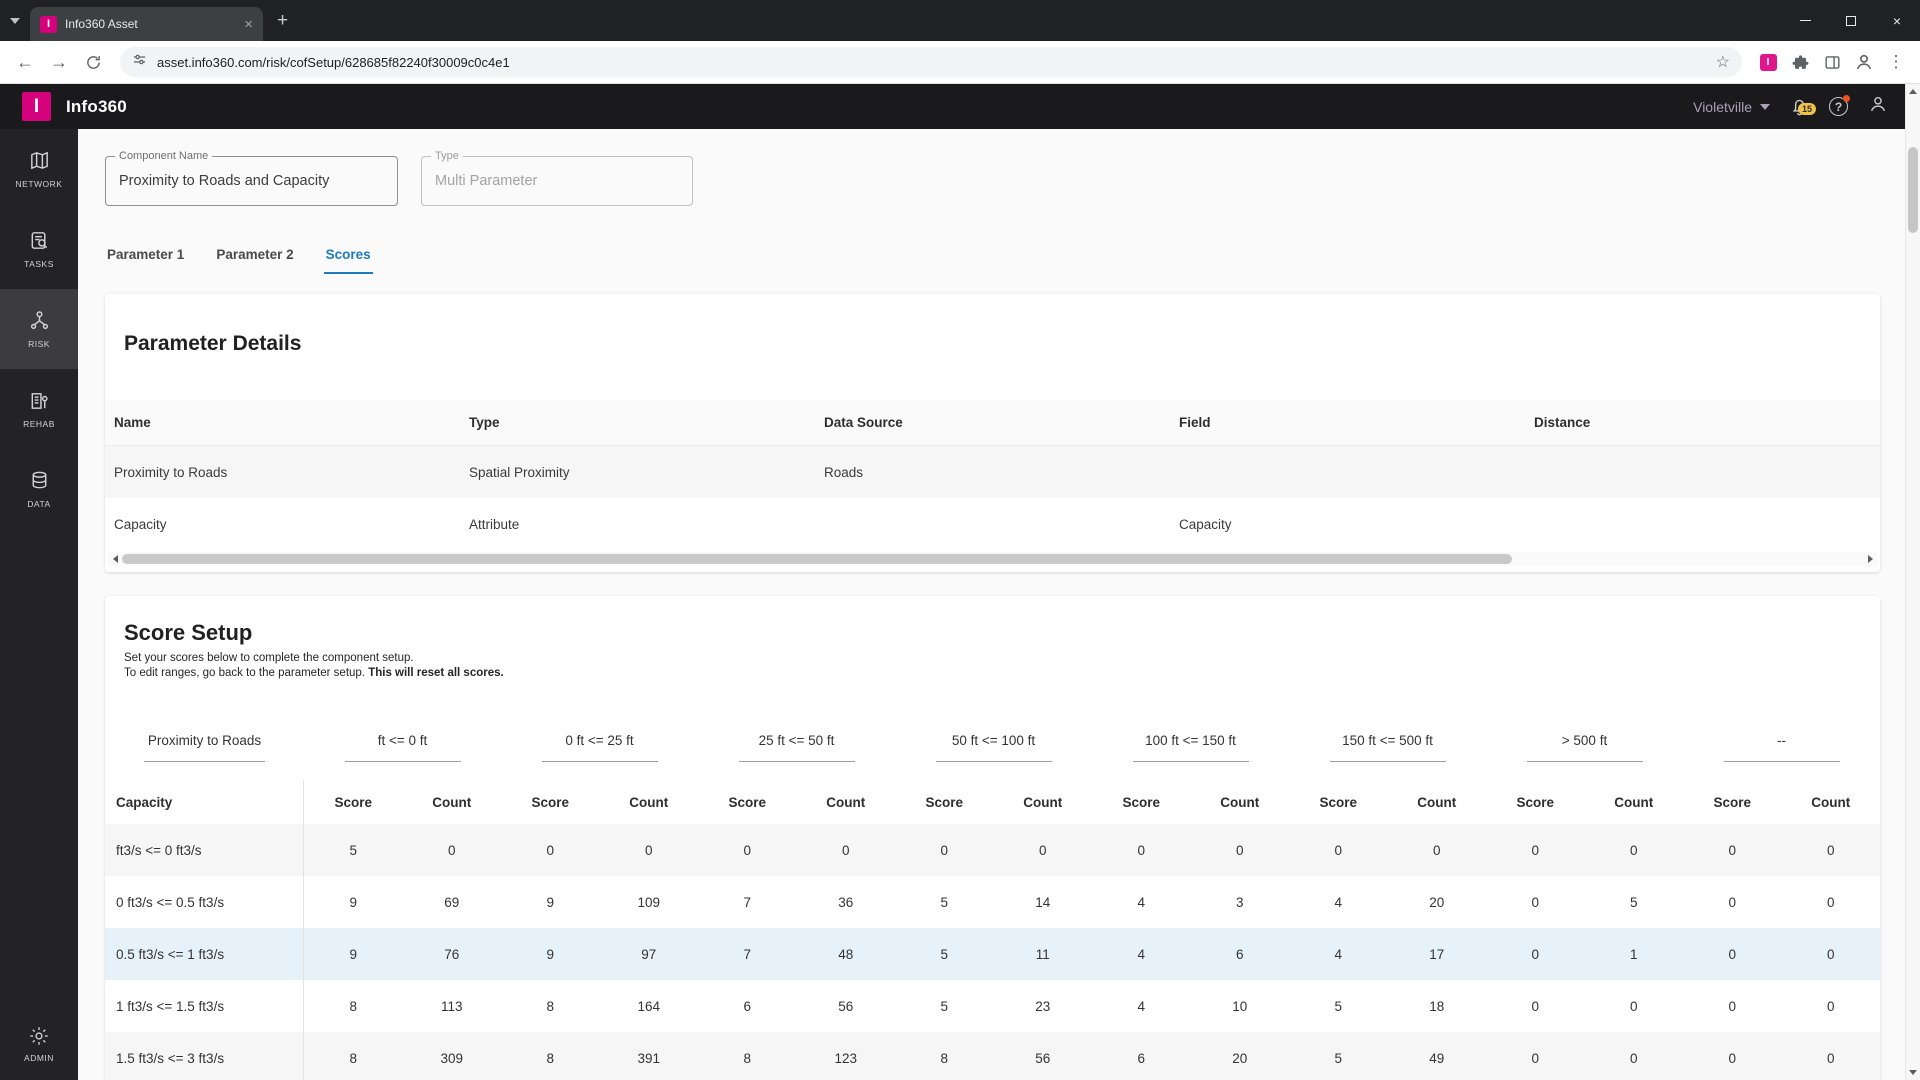 The height and width of the screenshot is (1080, 1920). Describe the element at coordinates (1800, 62) in the screenshot. I see `extensions-puzzle-icon` at that location.